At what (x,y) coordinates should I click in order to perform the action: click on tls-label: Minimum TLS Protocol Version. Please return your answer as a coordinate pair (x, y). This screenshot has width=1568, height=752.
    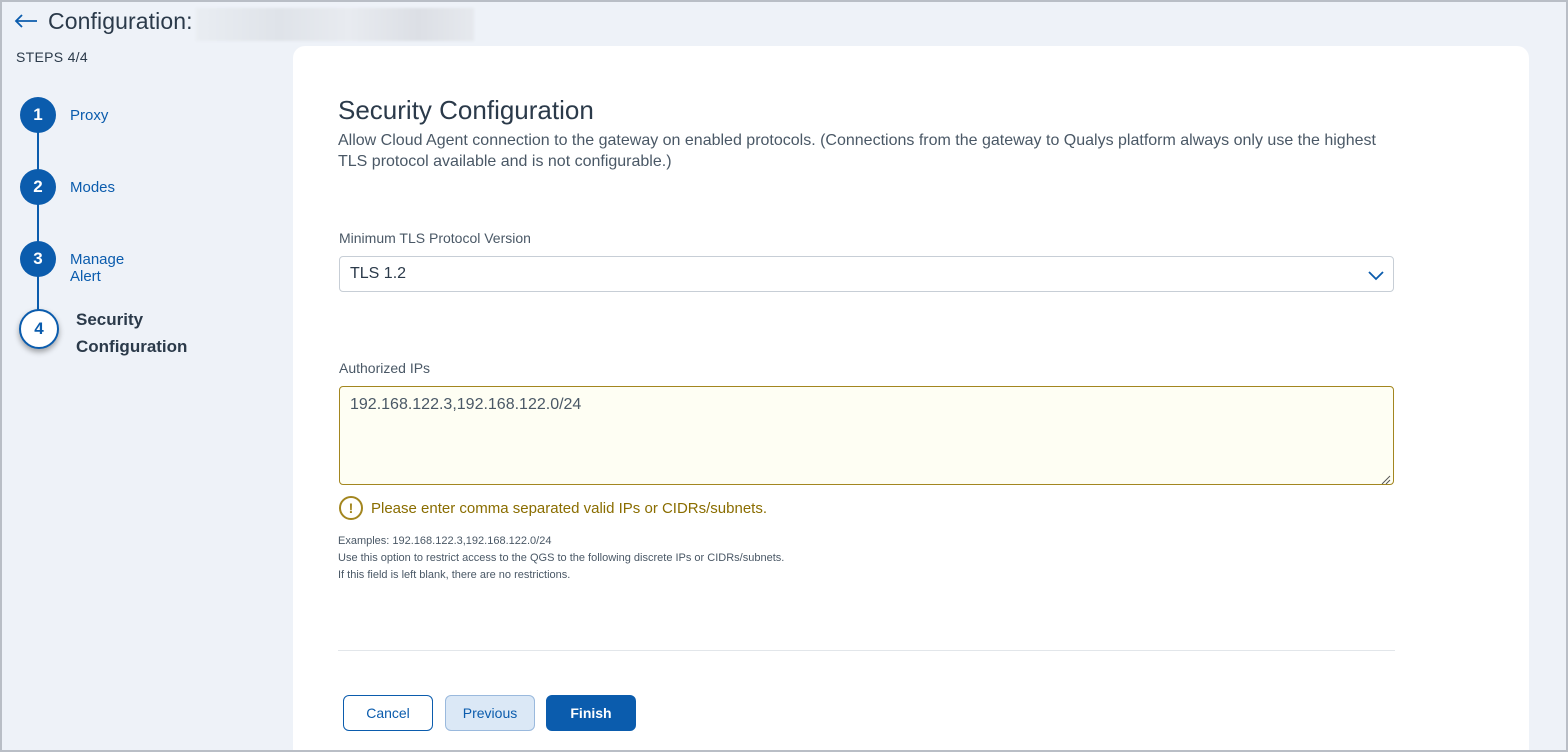
    Looking at the image, I should click on (435, 238).